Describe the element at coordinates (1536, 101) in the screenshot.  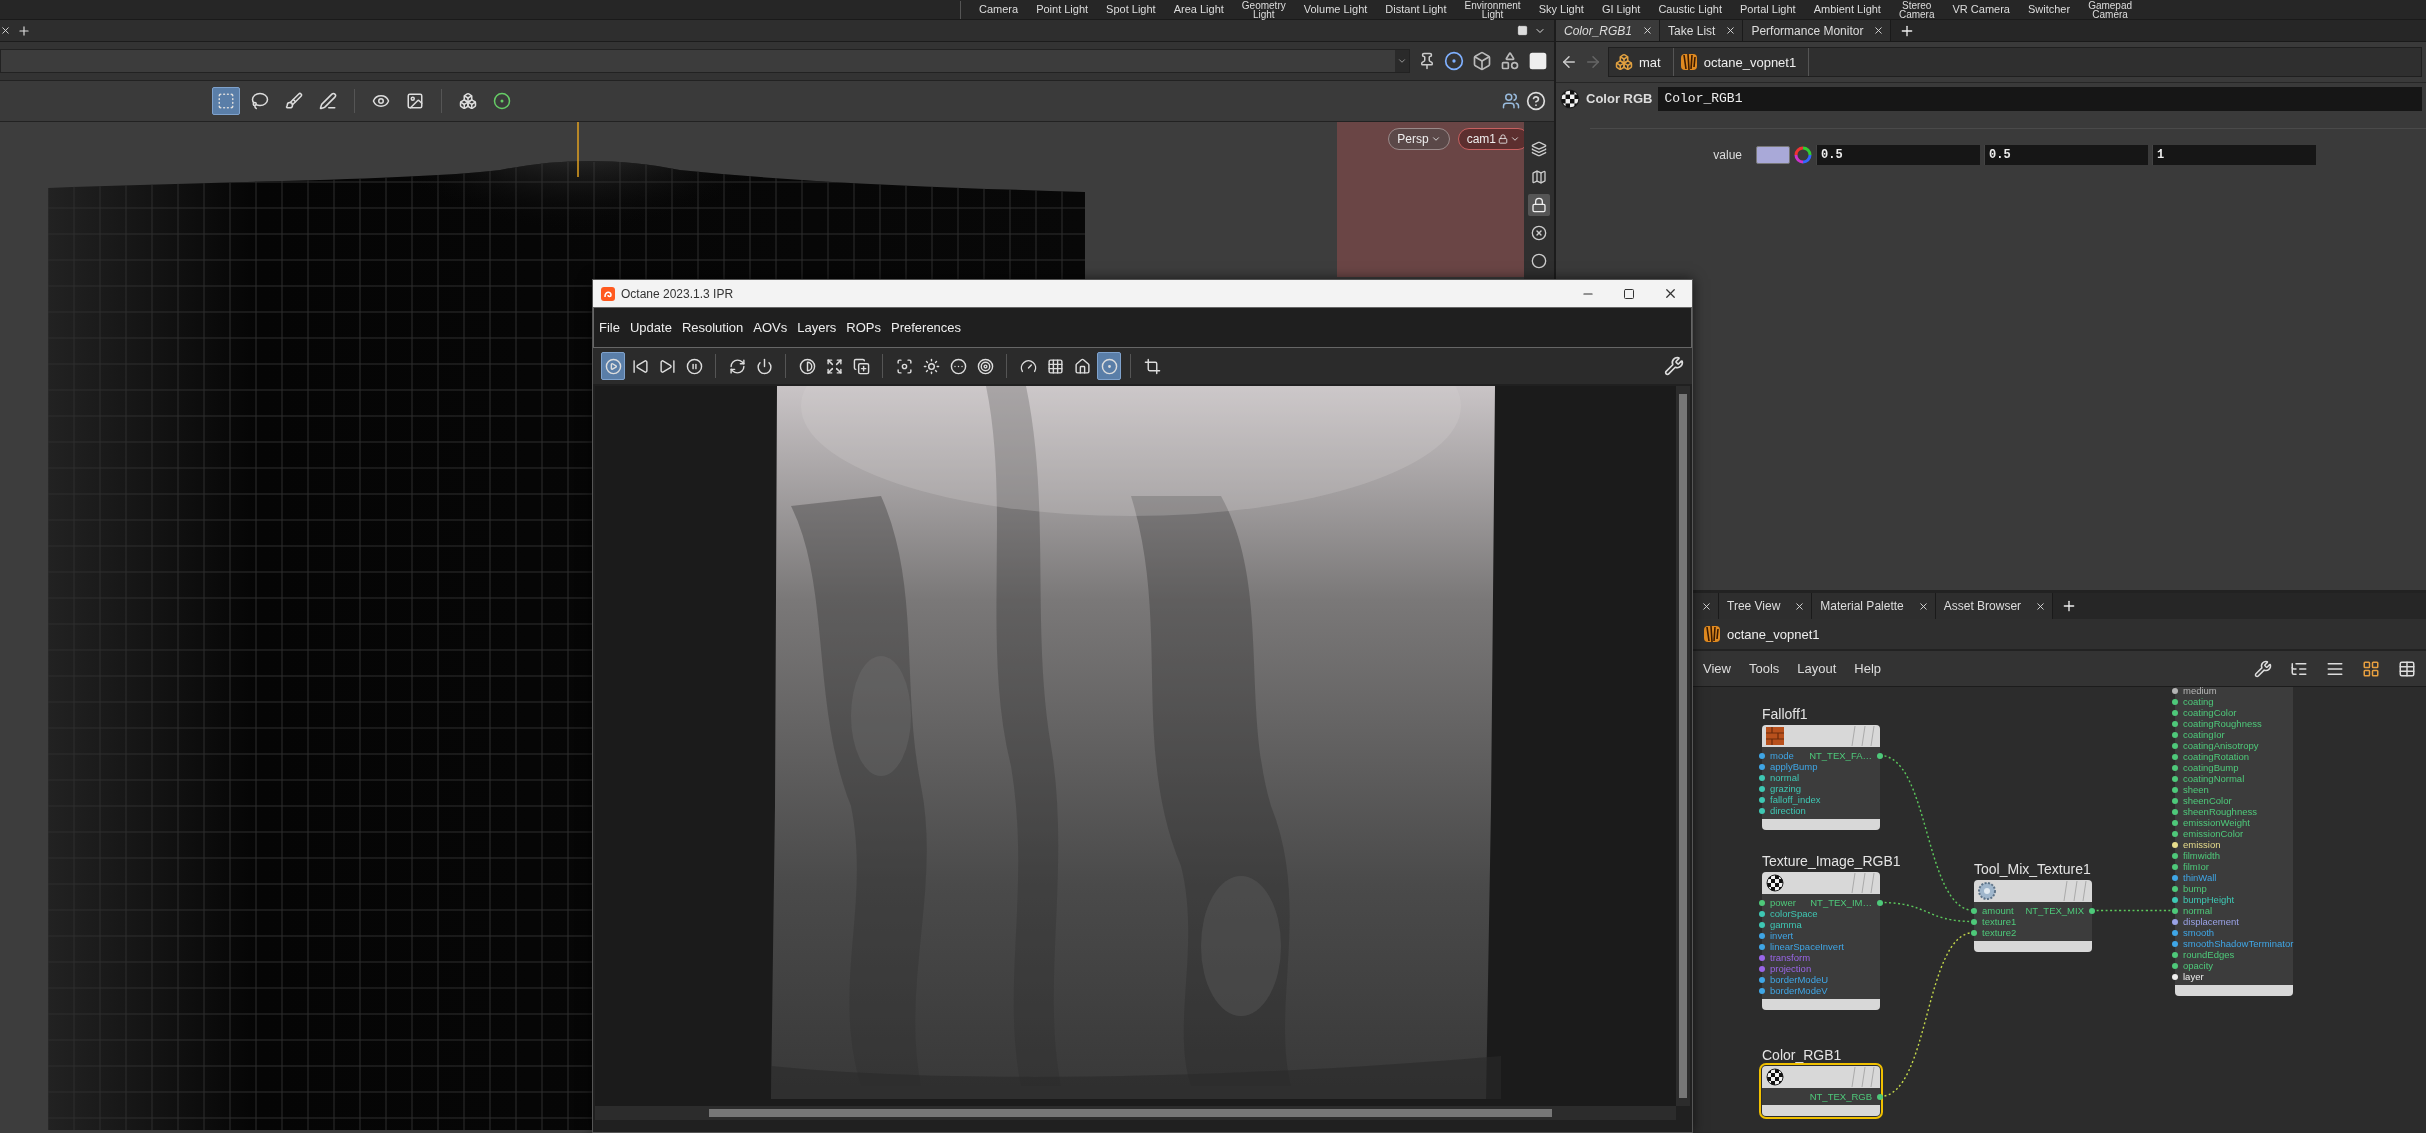
I see `help-icon` at that location.